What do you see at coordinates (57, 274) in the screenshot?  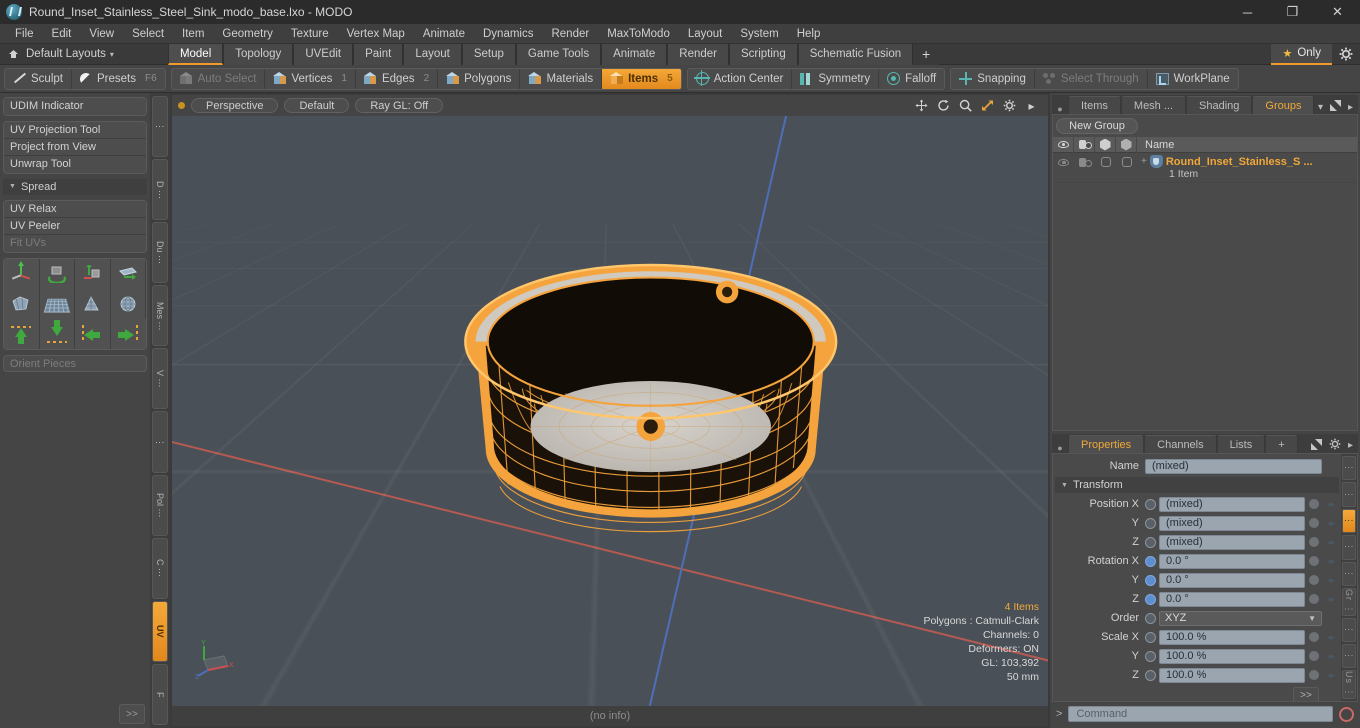 I see `rotate-gizmo-button` at bounding box center [57, 274].